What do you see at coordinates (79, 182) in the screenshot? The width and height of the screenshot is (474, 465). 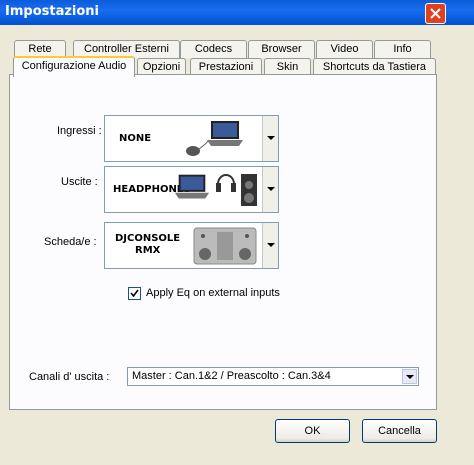 I see `uscite-label: Uscite :` at bounding box center [79, 182].